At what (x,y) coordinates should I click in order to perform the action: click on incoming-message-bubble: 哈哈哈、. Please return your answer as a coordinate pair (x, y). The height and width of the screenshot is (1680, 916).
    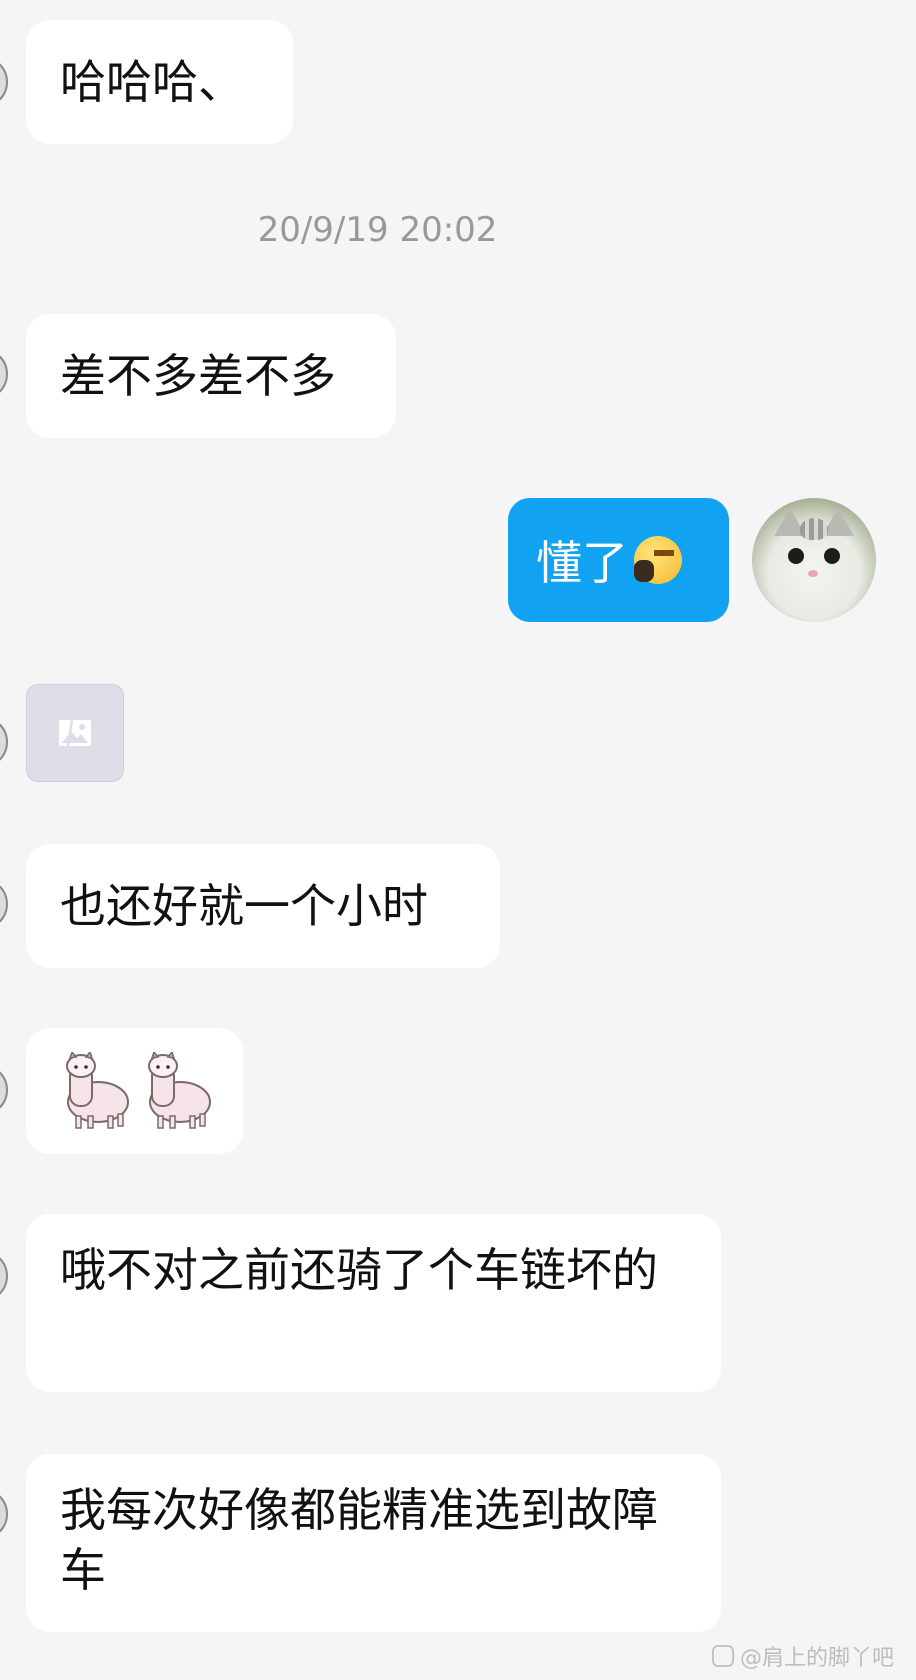
    Looking at the image, I should click on (159, 82).